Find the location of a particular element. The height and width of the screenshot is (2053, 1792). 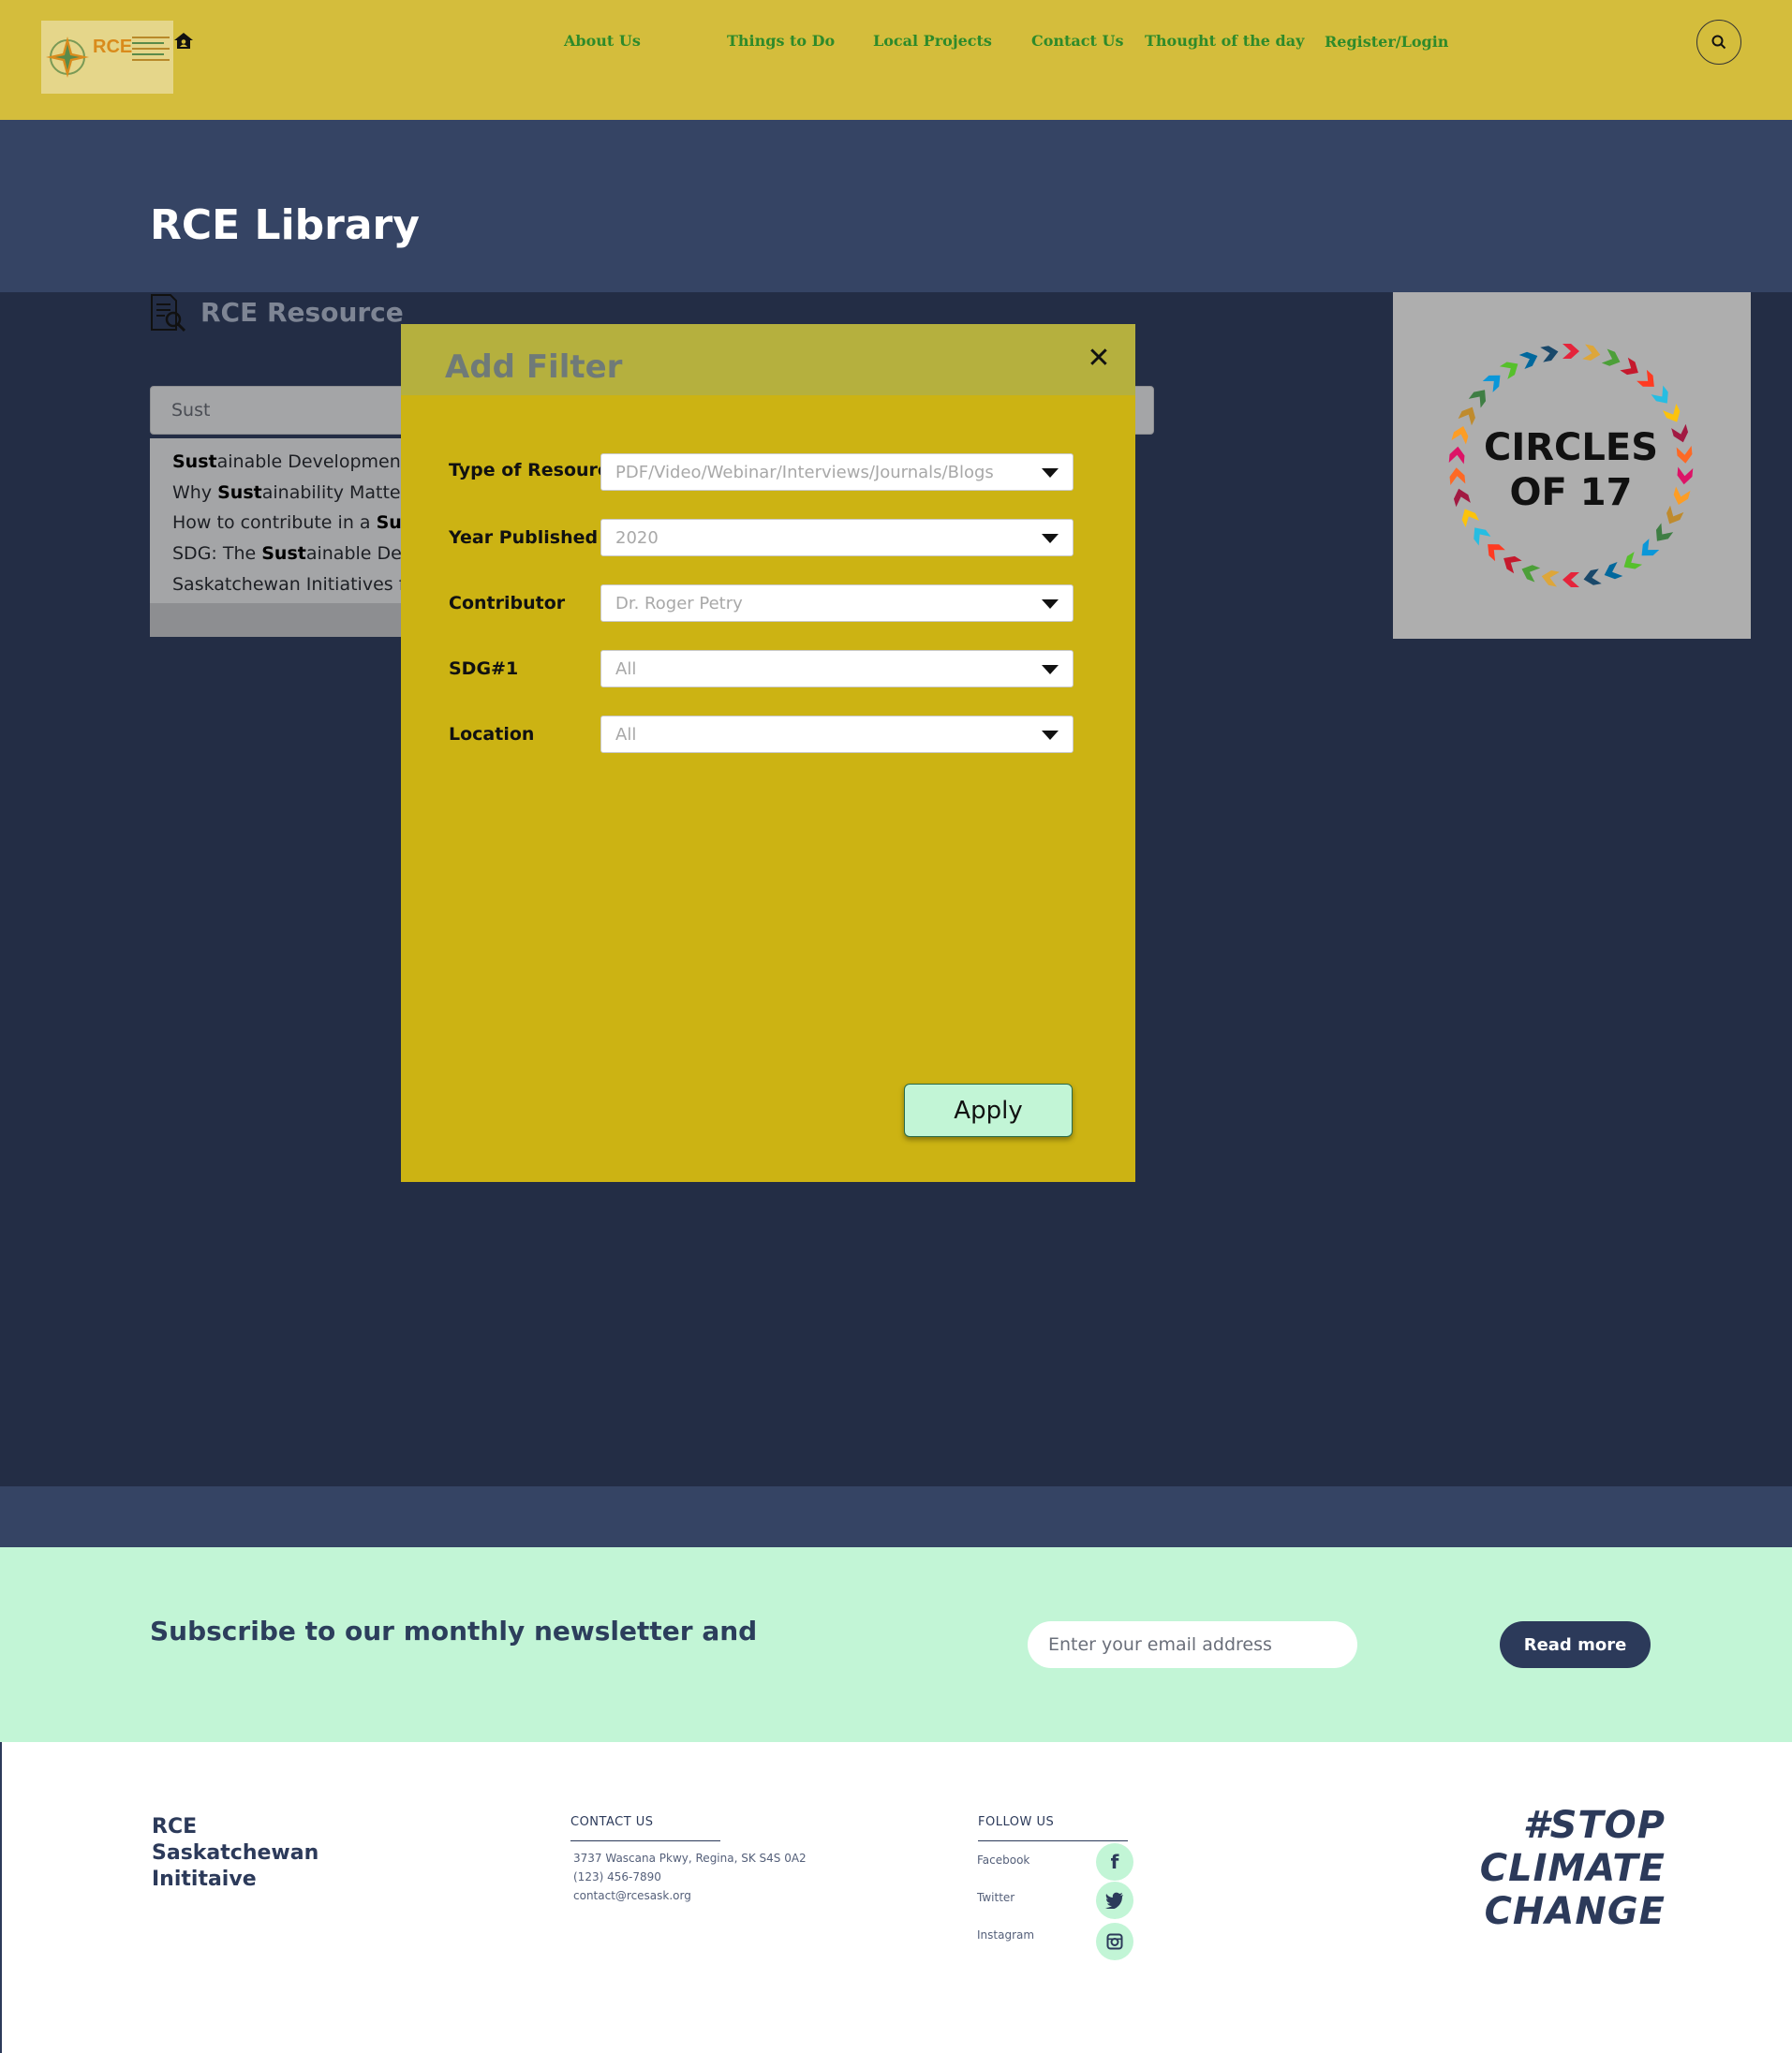

content-bottom-band is located at coordinates (896, 1516).